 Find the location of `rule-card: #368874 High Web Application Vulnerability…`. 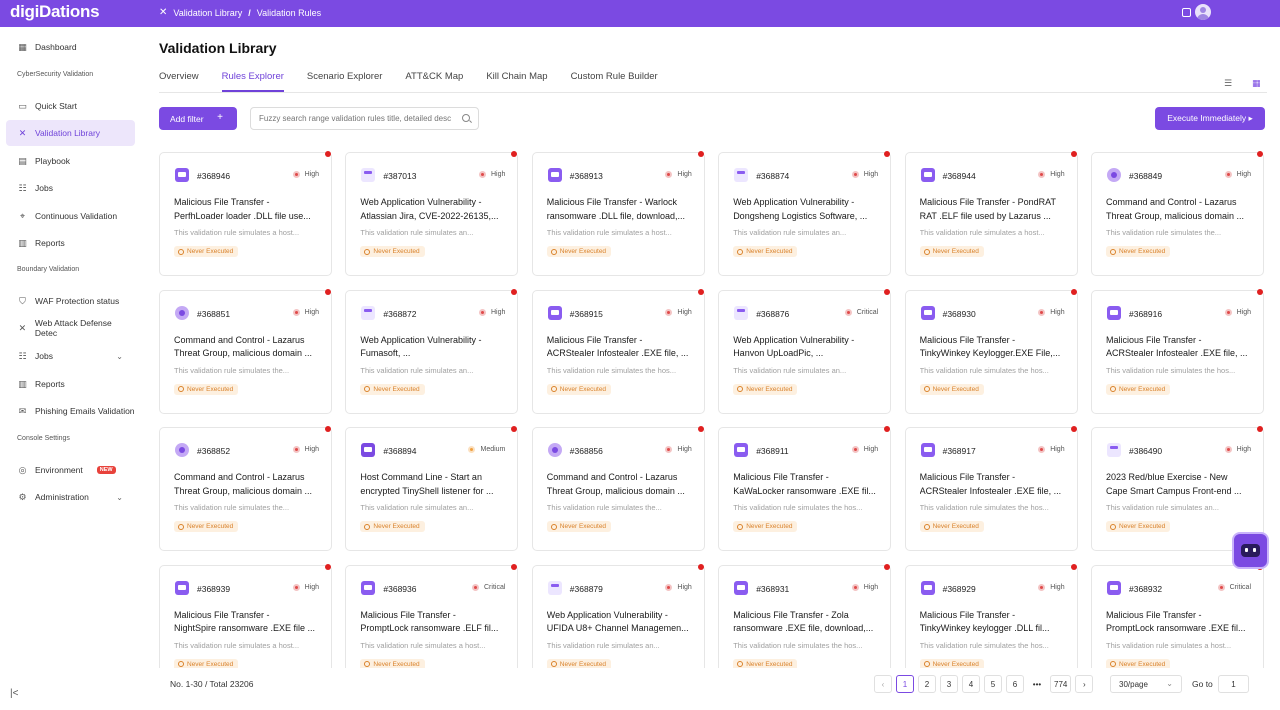

rule-card: #368874 High Web Application Vulnerability… is located at coordinates (805, 213).